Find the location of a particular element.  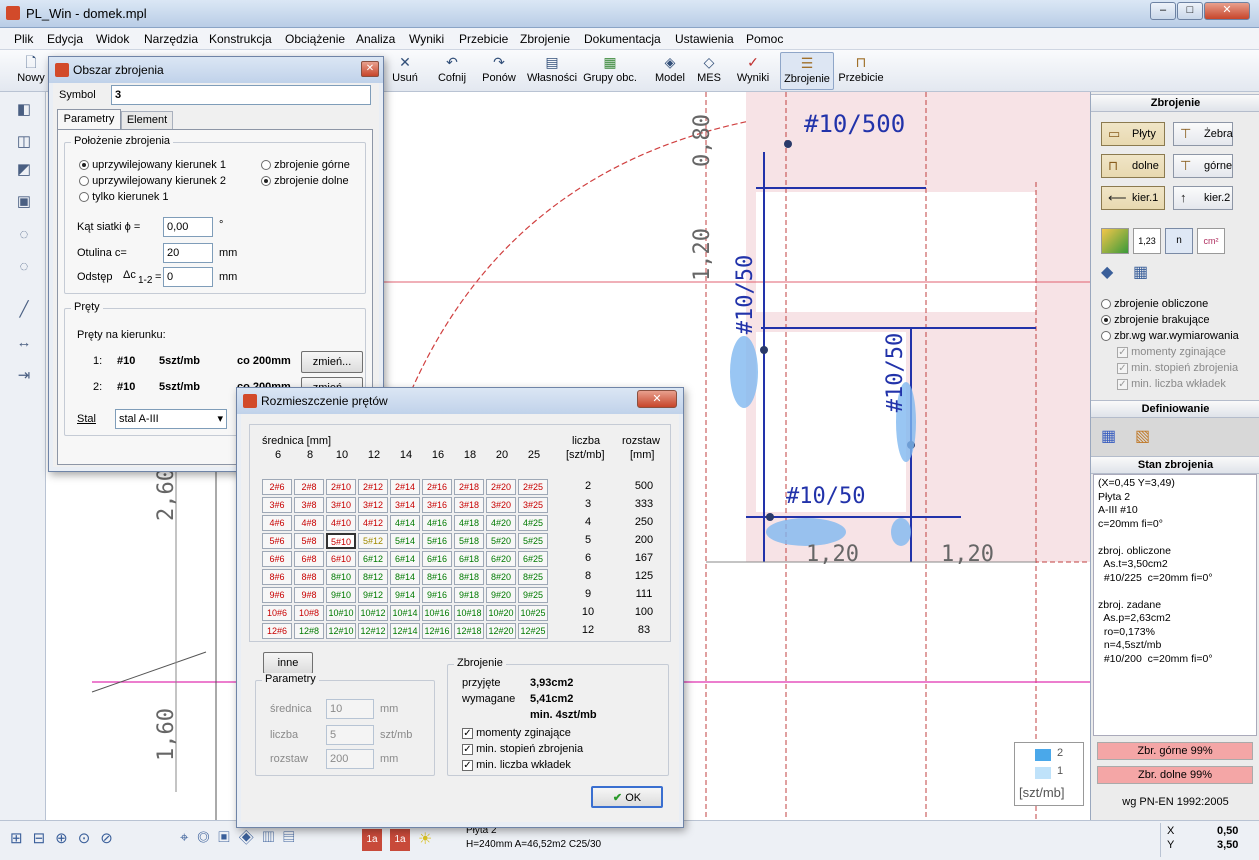

bar-option-cell: 10#6 is located at coordinates (277, 613).